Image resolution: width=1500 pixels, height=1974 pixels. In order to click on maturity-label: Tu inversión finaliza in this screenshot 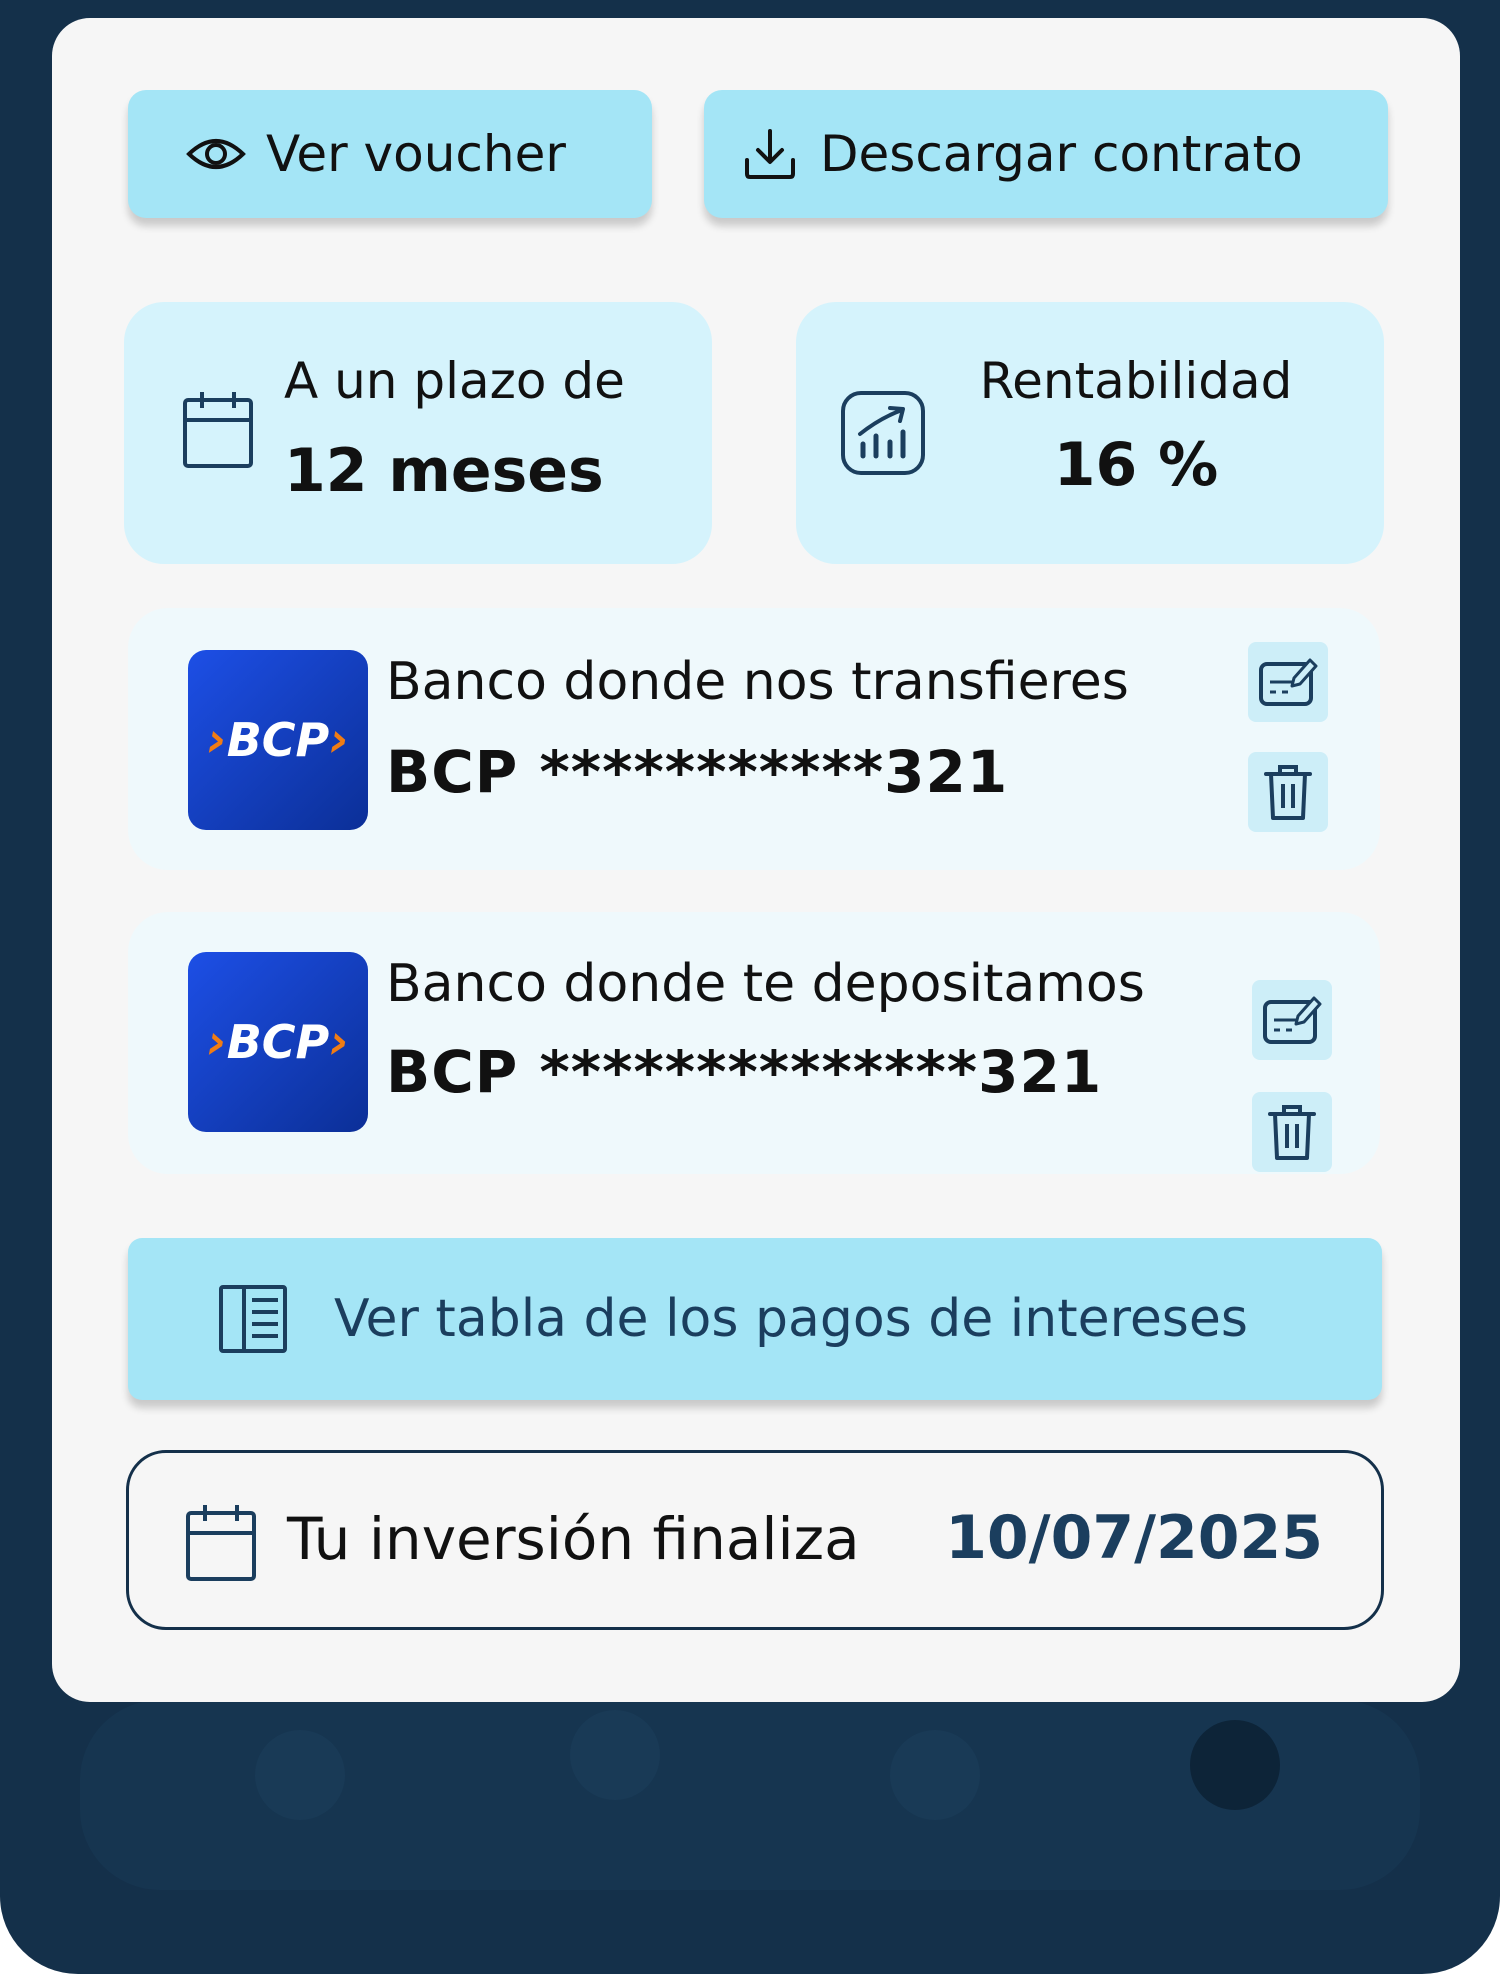, I will do `click(573, 1539)`.